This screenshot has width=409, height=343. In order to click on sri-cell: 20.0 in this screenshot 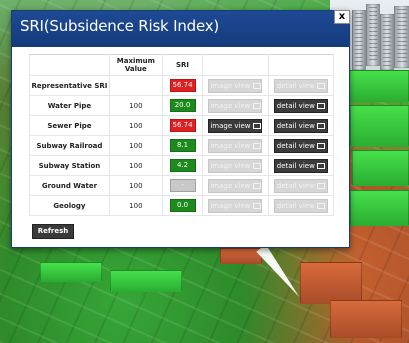, I will do `click(182, 105)`.